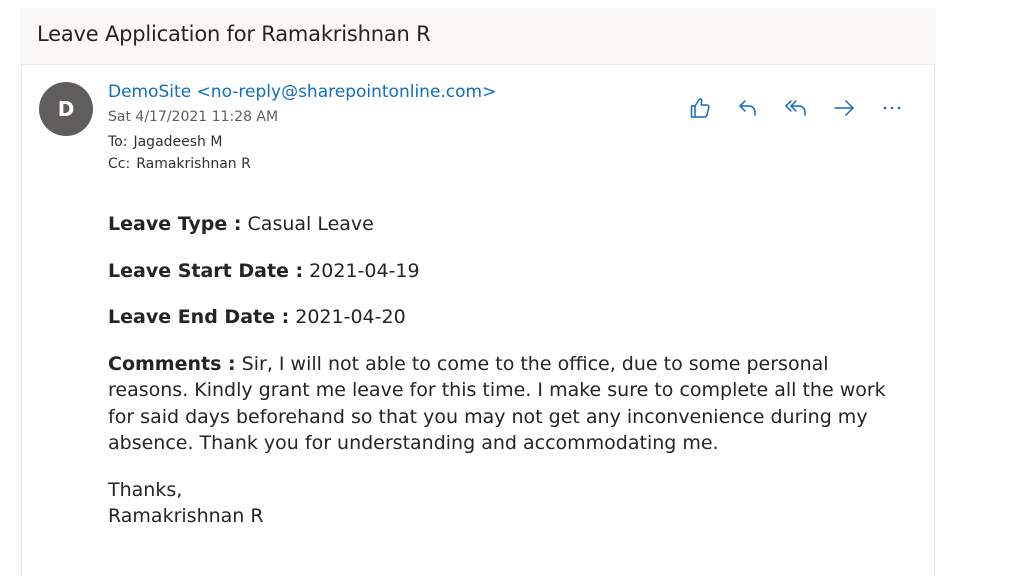  Describe the element at coordinates (172, 363) in the screenshot. I see `comments-label: Comments :` at that location.